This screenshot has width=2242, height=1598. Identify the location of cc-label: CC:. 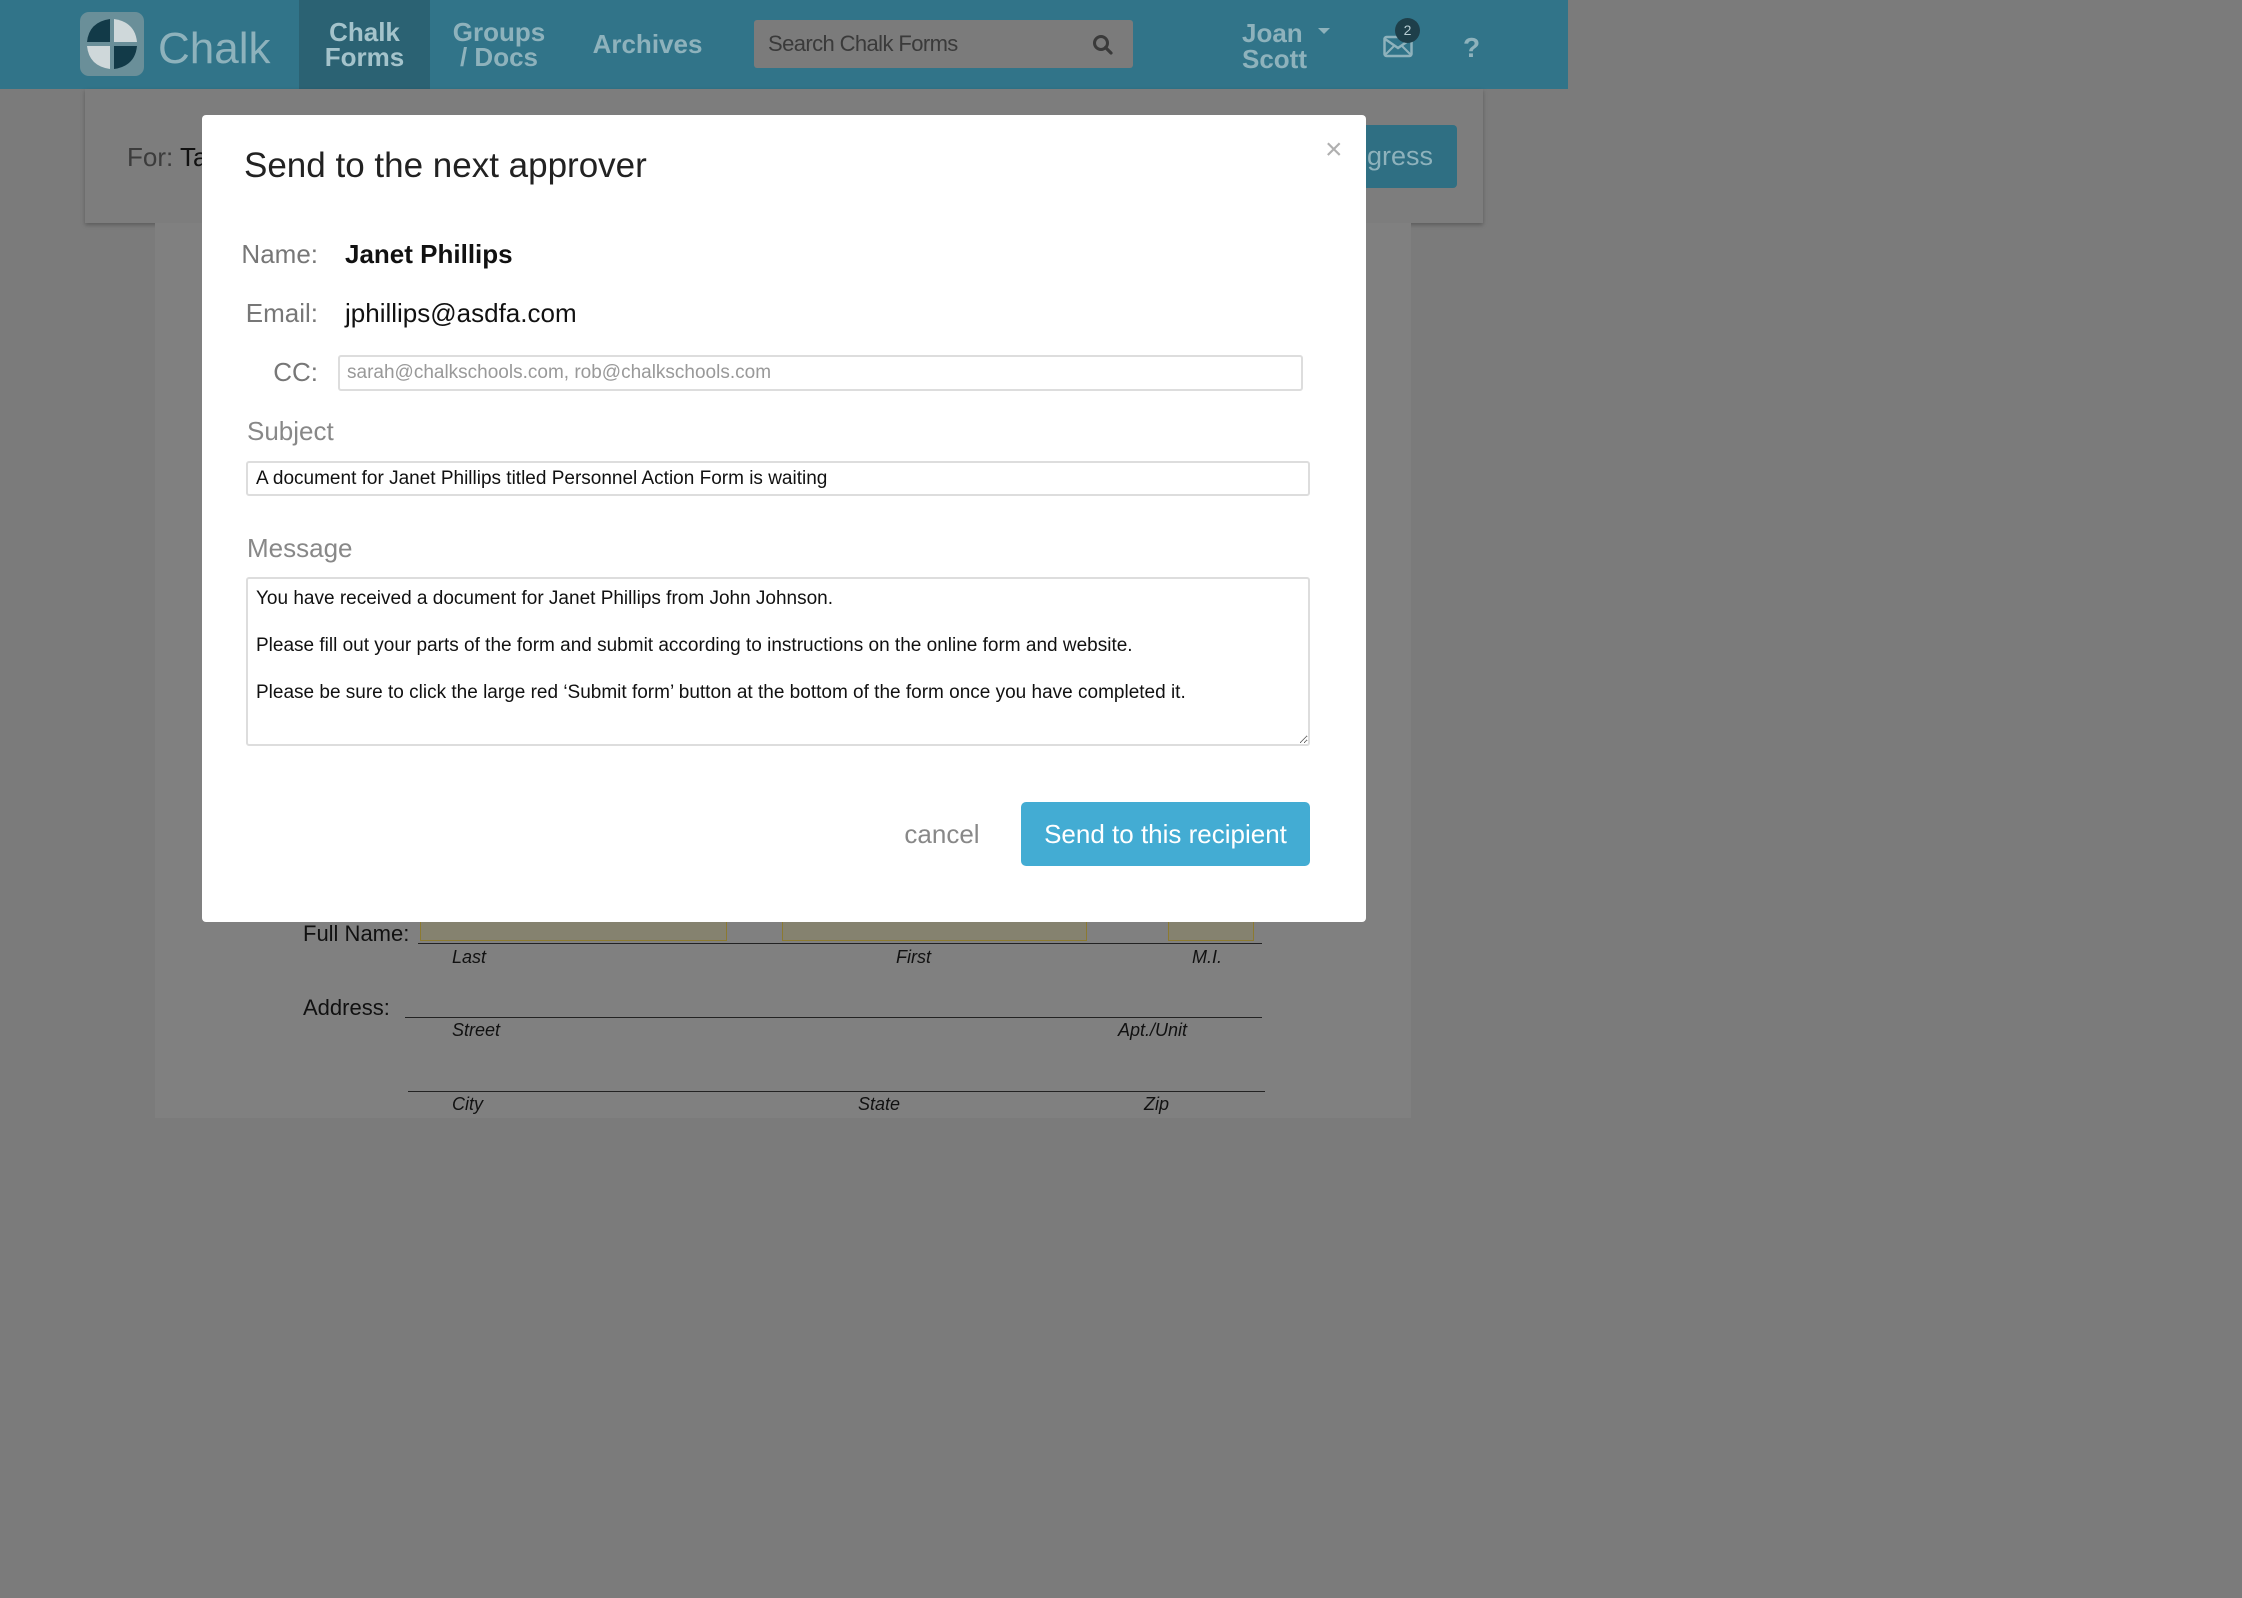
(295, 372).